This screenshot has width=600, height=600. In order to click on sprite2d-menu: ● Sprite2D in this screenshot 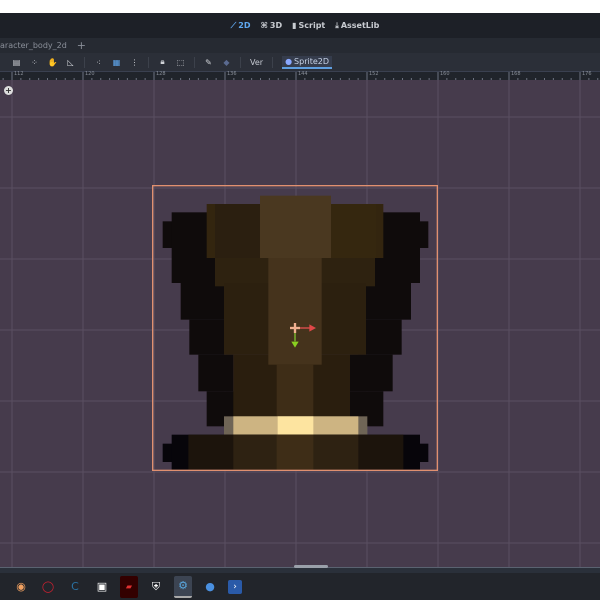, I will do `click(307, 62)`.